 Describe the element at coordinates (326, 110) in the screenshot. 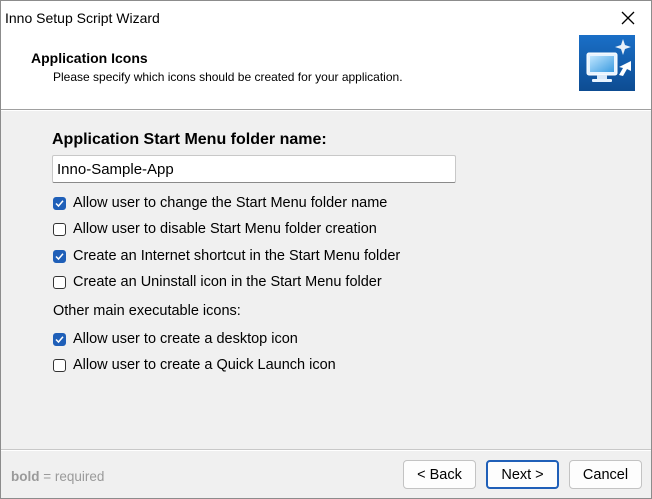

I see `header-divider-highlight` at that location.